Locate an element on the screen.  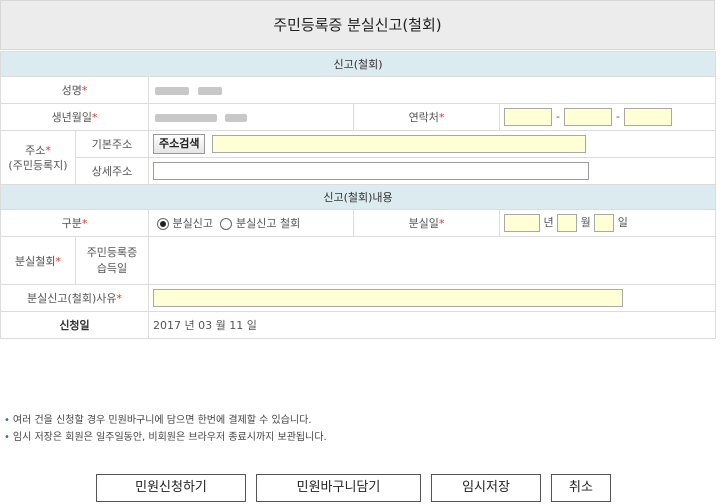
lost-date-fields: 년 월 일 is located at coordinates (607, 223).